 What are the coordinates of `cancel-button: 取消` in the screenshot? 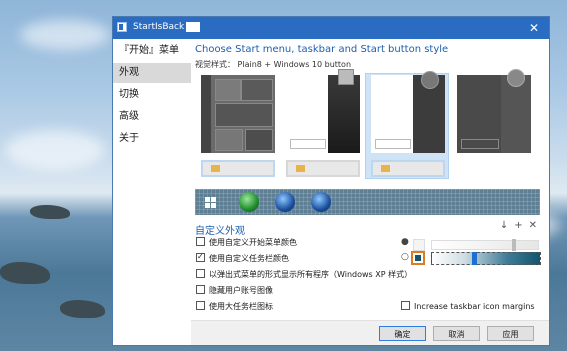 It's located at (456, 333).